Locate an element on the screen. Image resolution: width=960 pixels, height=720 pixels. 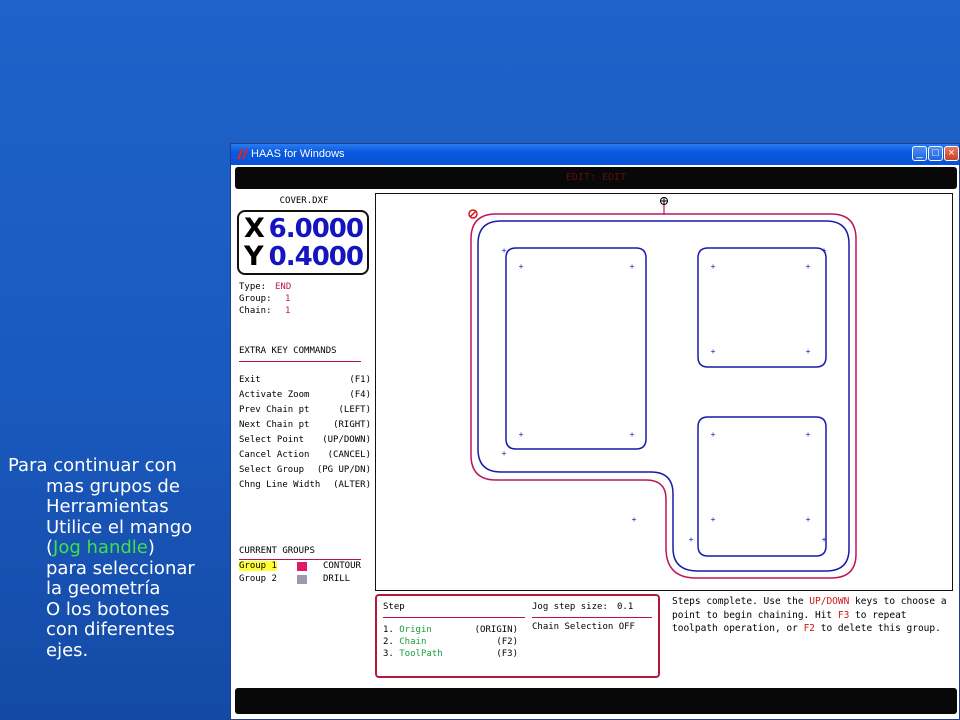
type-label: Type: is located at coordinates (253, 287).